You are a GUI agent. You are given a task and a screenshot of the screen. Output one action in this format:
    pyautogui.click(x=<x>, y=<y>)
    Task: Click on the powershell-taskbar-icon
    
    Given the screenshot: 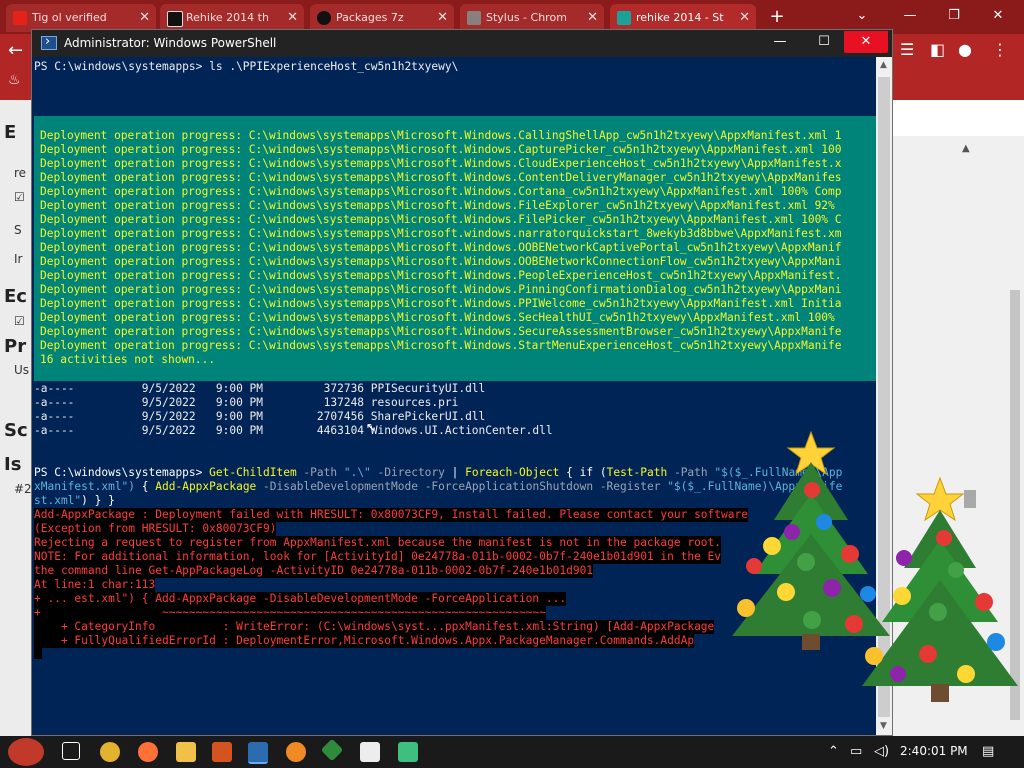 What is the action you would take?
    pyautogui.click(x=258, y=753)
    